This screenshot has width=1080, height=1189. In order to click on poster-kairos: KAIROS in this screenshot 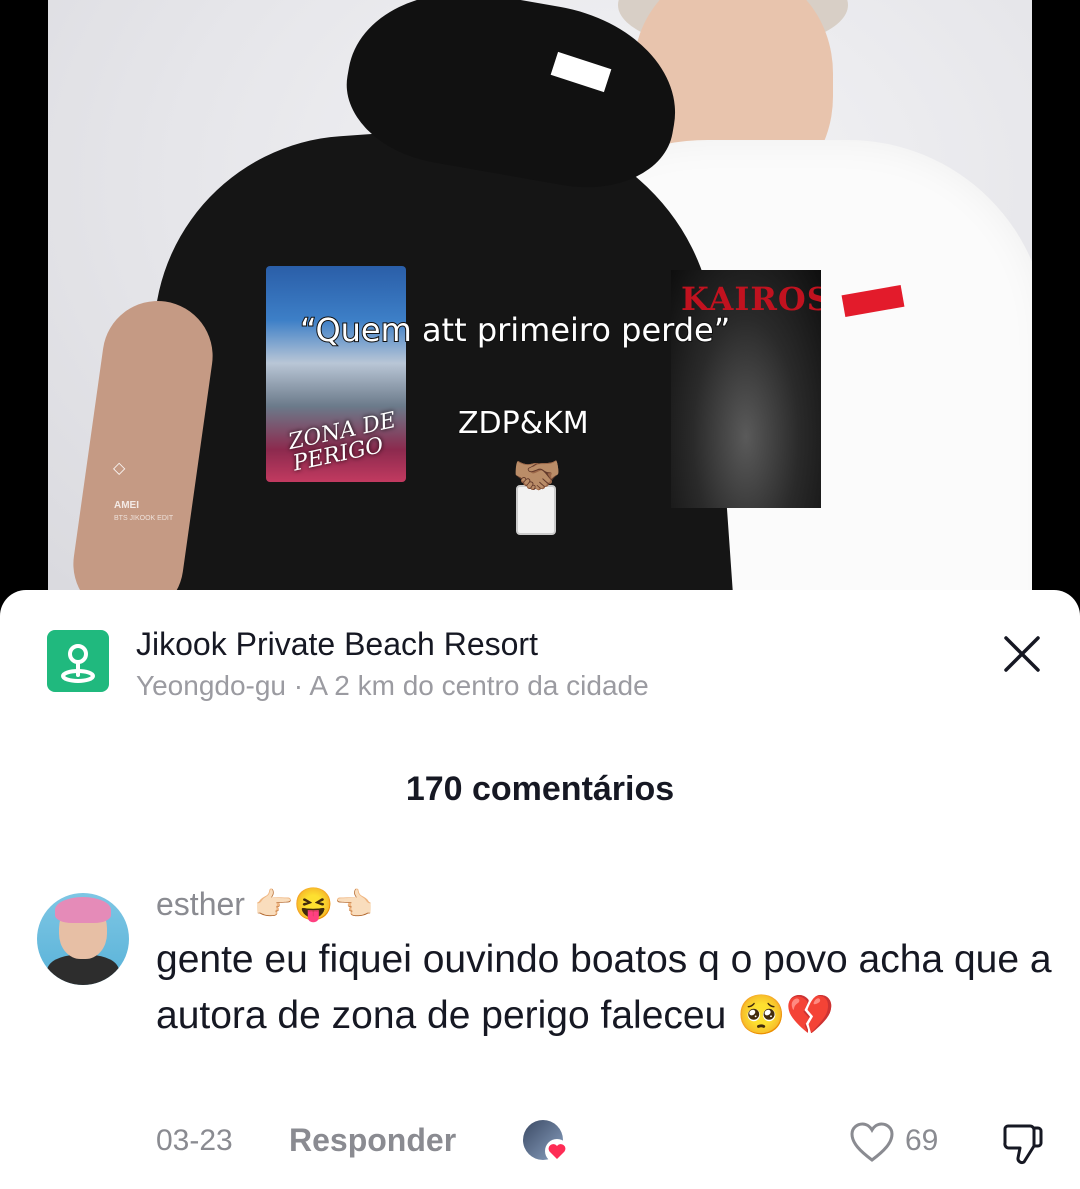, I will do `click(746, 389)`.